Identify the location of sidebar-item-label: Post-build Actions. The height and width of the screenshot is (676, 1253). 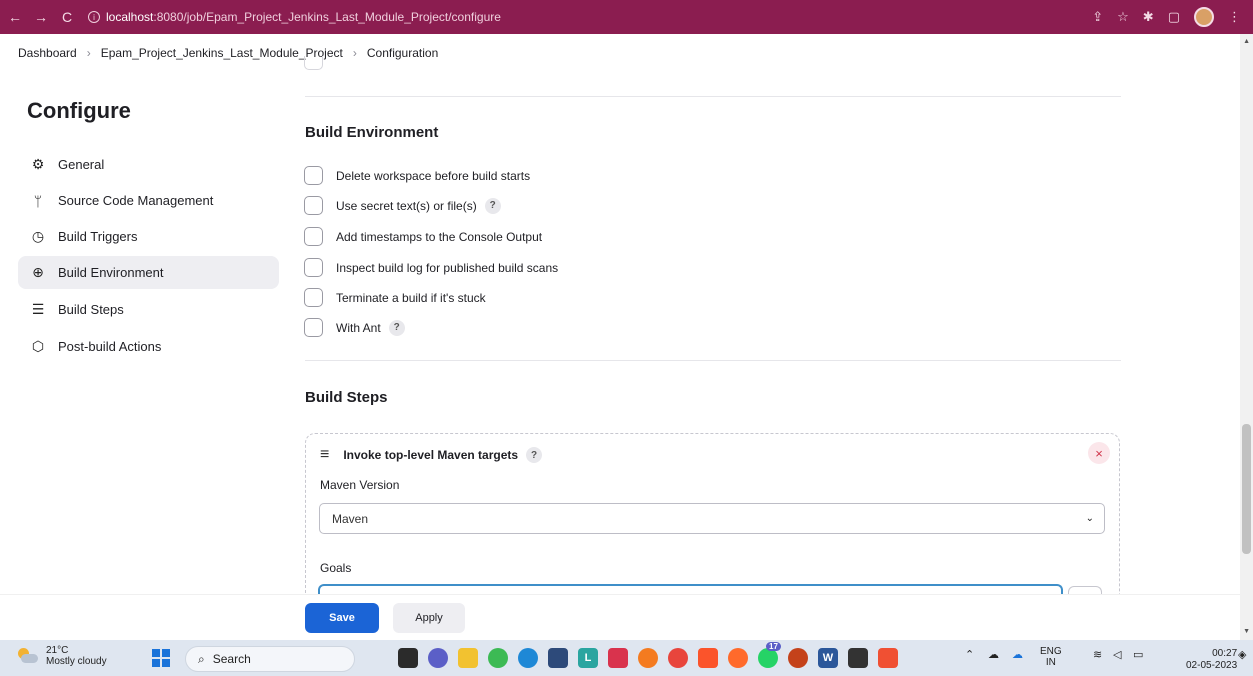
(110, 346).